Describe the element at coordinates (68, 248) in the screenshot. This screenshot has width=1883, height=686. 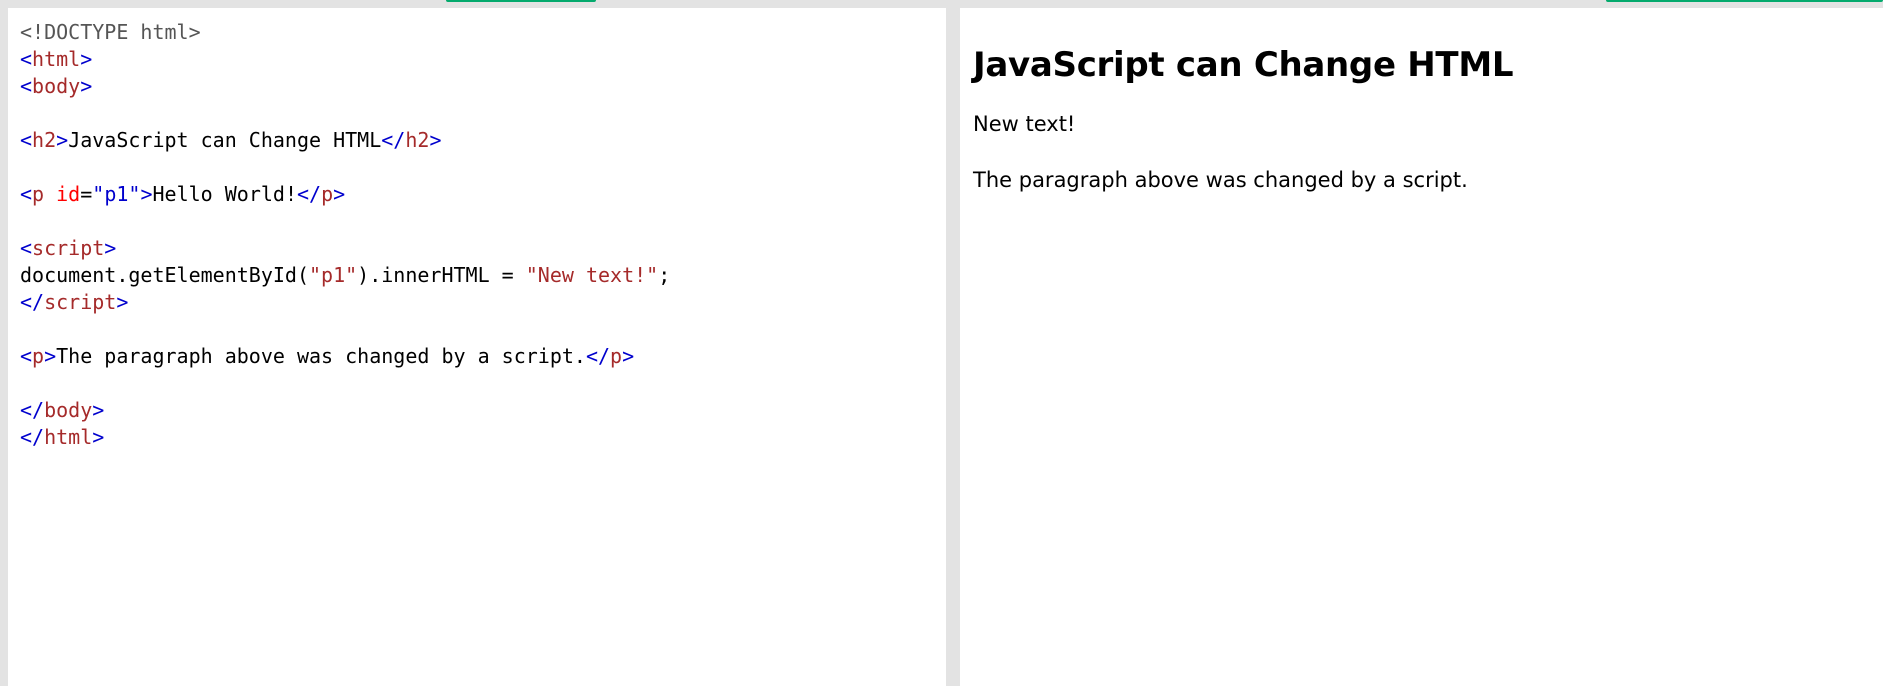
I see `code-line-script-open: <script>` at that location.